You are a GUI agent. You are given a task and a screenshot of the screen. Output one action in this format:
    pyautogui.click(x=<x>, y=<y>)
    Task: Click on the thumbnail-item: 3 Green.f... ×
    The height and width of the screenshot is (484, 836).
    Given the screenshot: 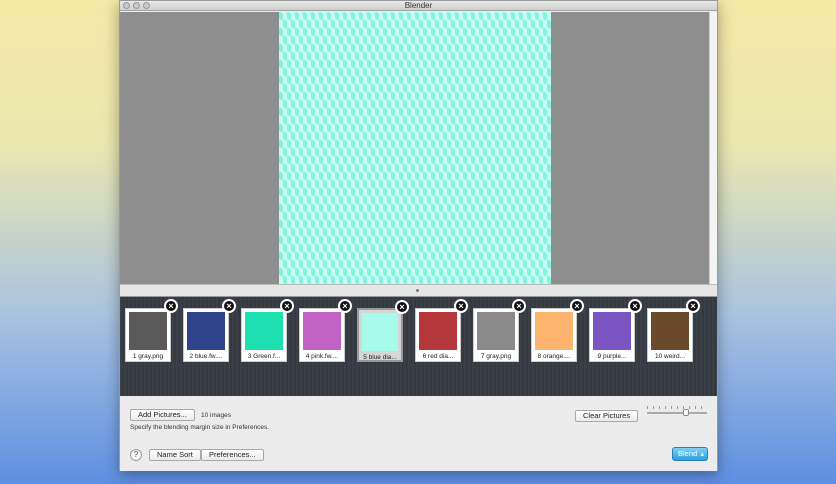 What is the action you would take?
    pyautogui.click(x=267, y=330)
    